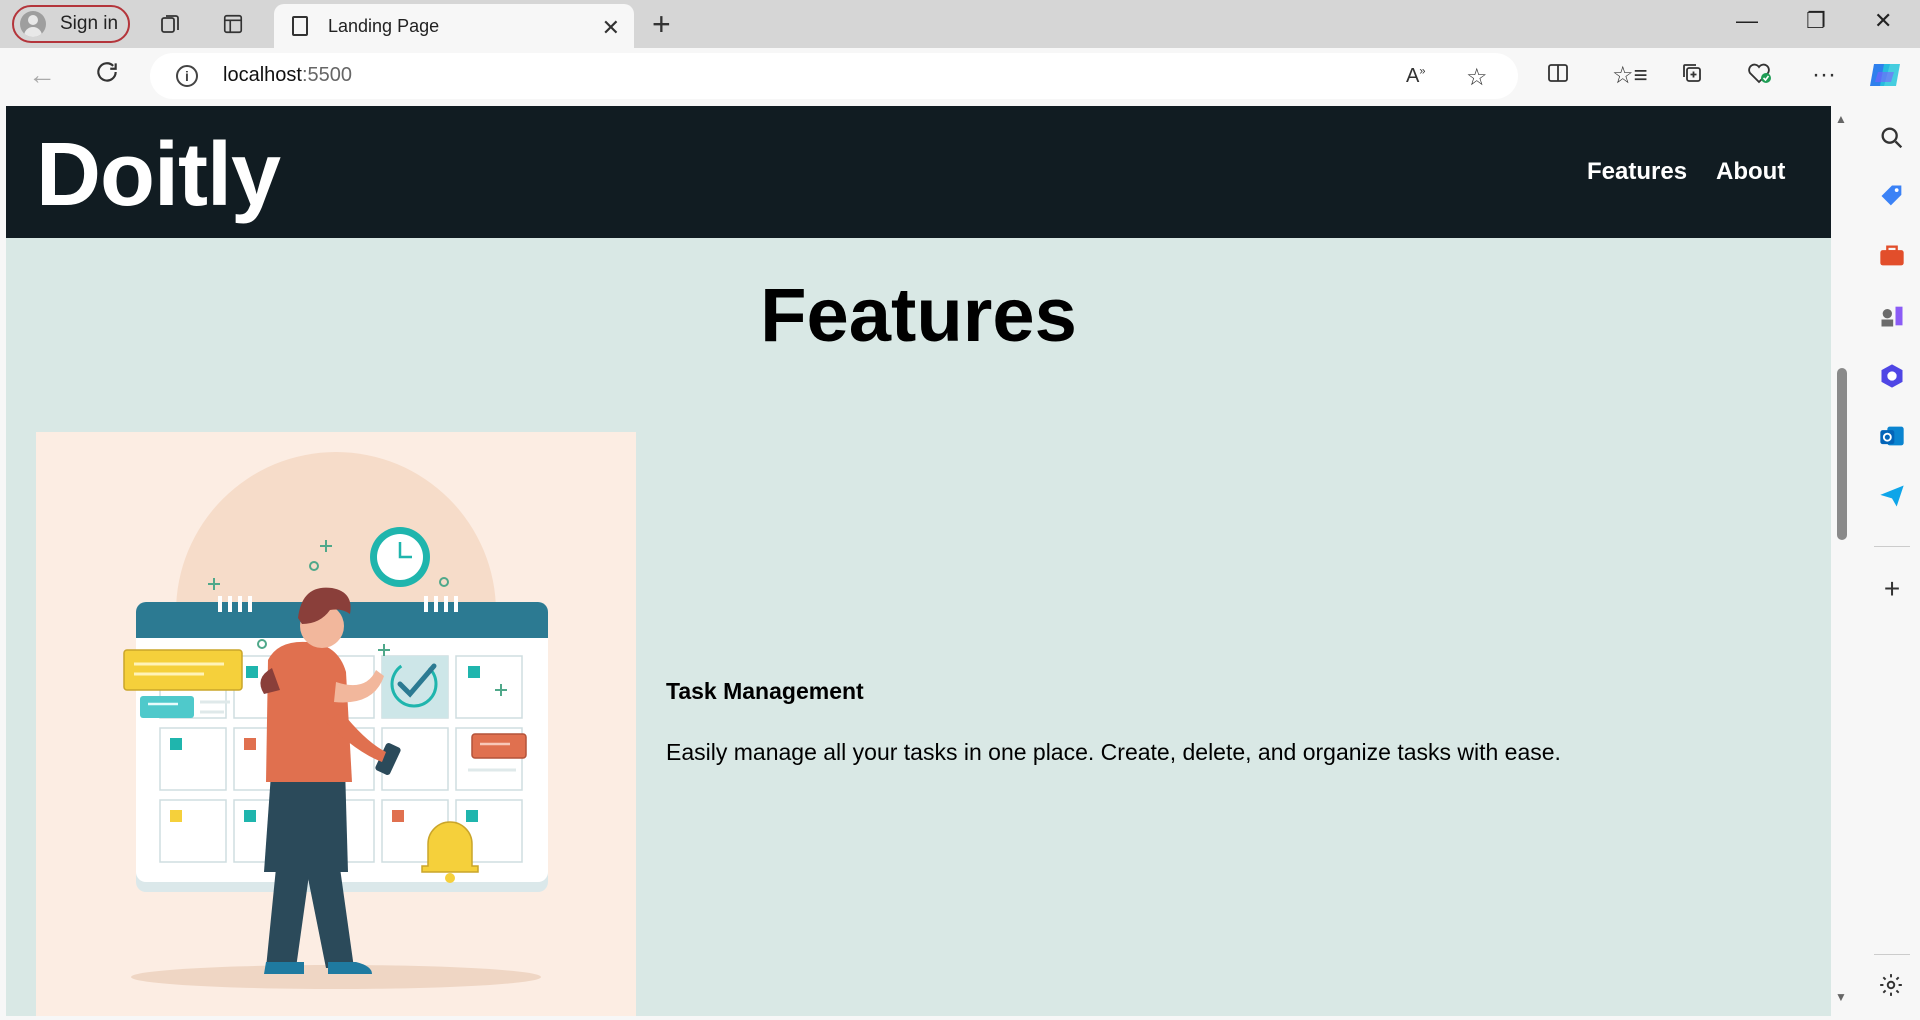 The image size is (1920, 1020). Describe the element at coordinates (1886, 78) in the screenshot. I see `copilot-icon` at that location.